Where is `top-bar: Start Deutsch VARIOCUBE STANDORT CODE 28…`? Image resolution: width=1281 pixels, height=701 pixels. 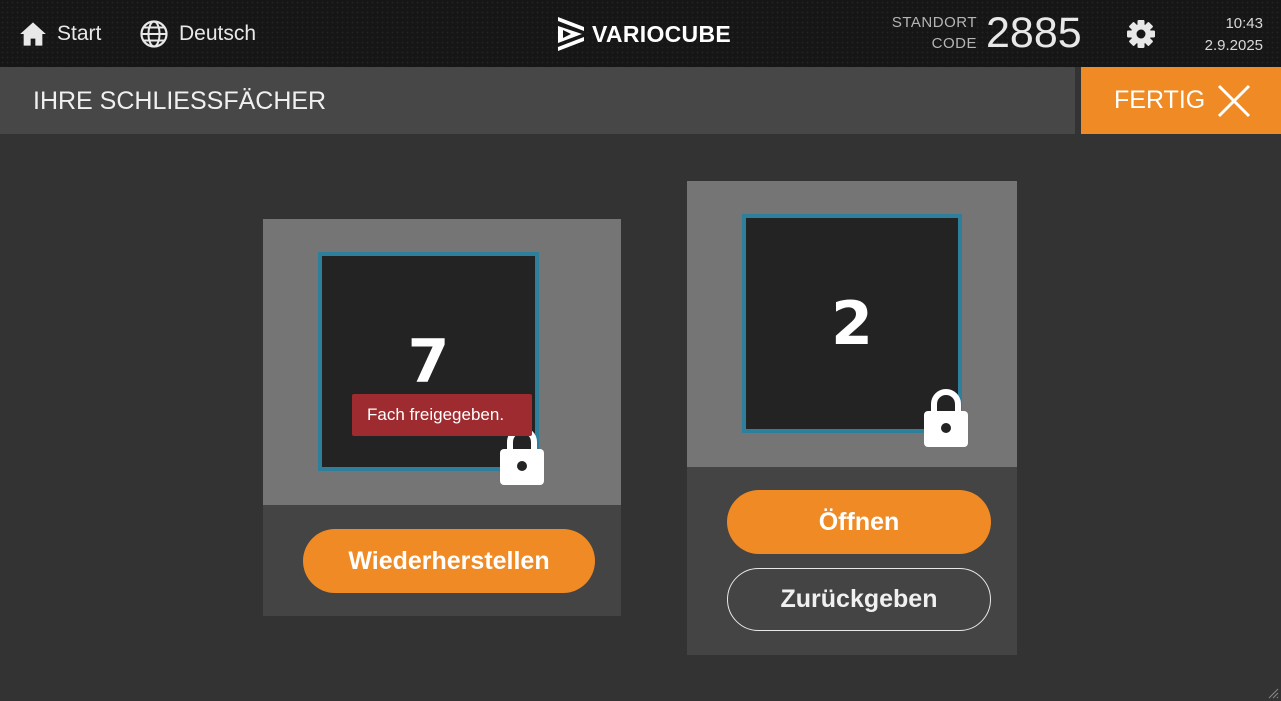
top-bar: Start Deutsch VARIOCUBE STANDORT CODE 28… is located at coordinates (640, 33).